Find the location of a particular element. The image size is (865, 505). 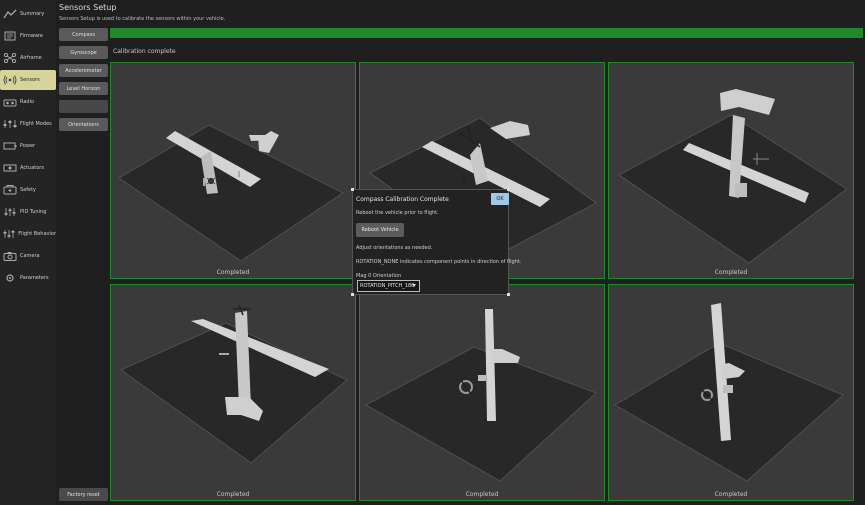

orientations-button: Orientations is located at coordinates (83, 124).